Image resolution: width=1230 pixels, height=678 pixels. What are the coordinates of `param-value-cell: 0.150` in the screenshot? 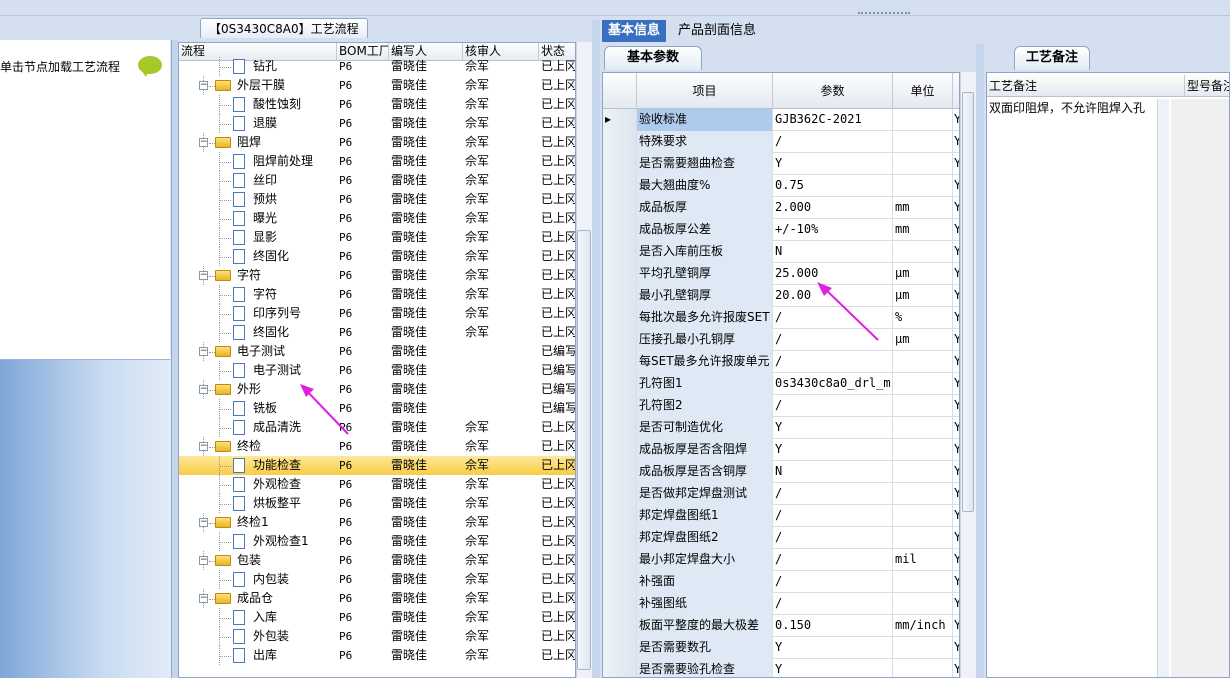 It's located at (833, 626).